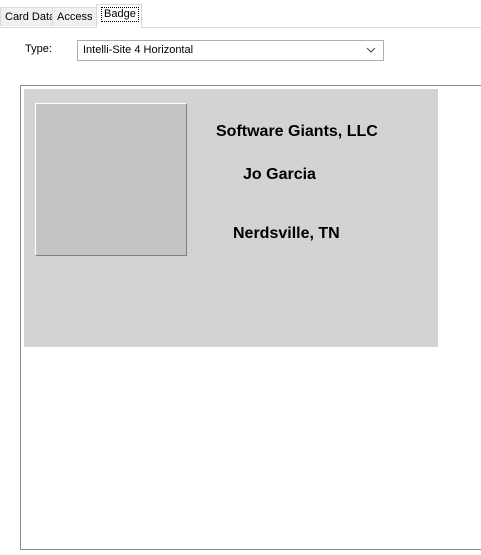 Image resolution: width=481 pixels, height=555 pixels. I want to click on tab-access-label: Access, so click(75, 17).